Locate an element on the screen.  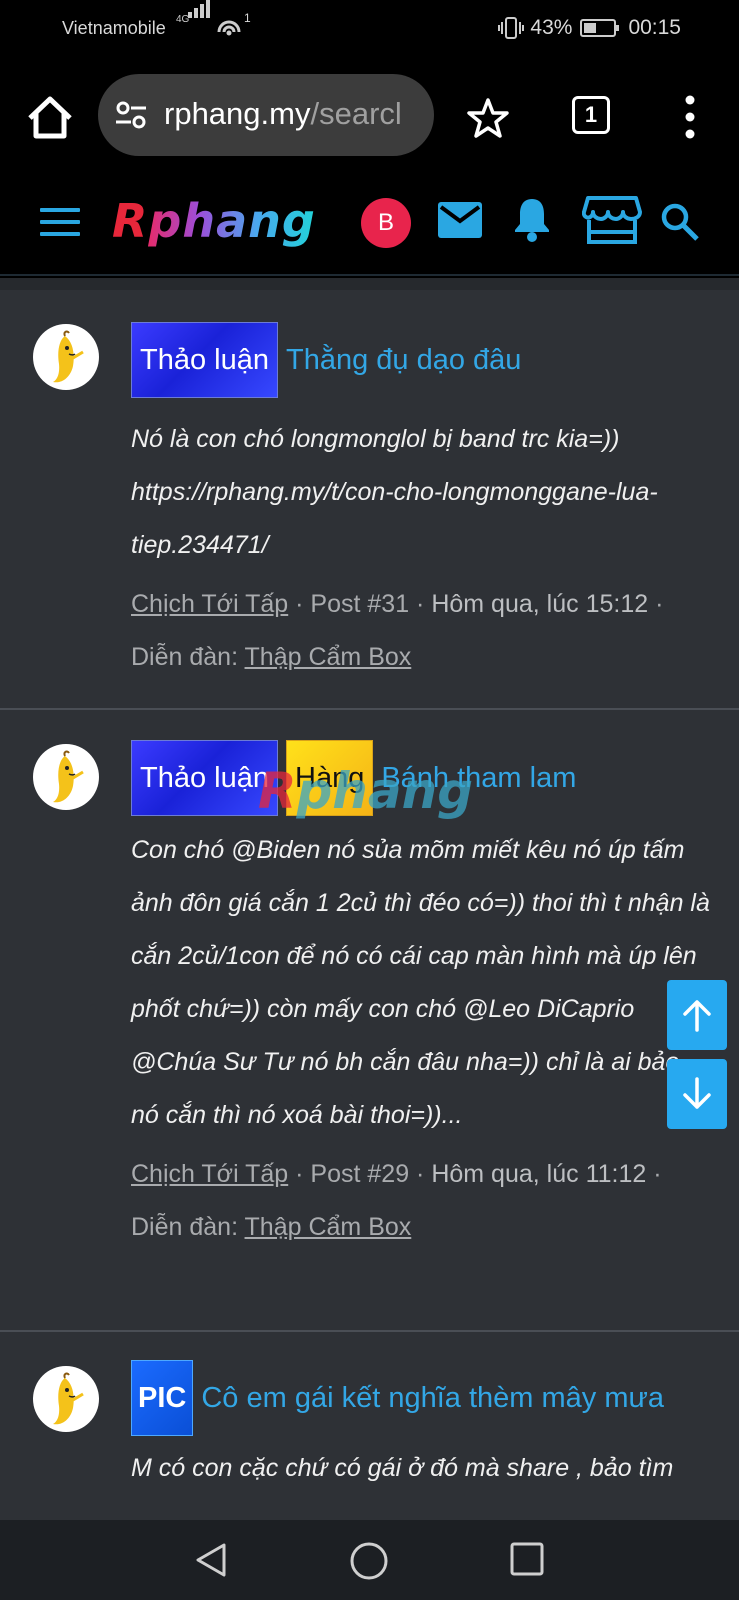
scroll-bottom-button is located at coordinates (697, 1094).